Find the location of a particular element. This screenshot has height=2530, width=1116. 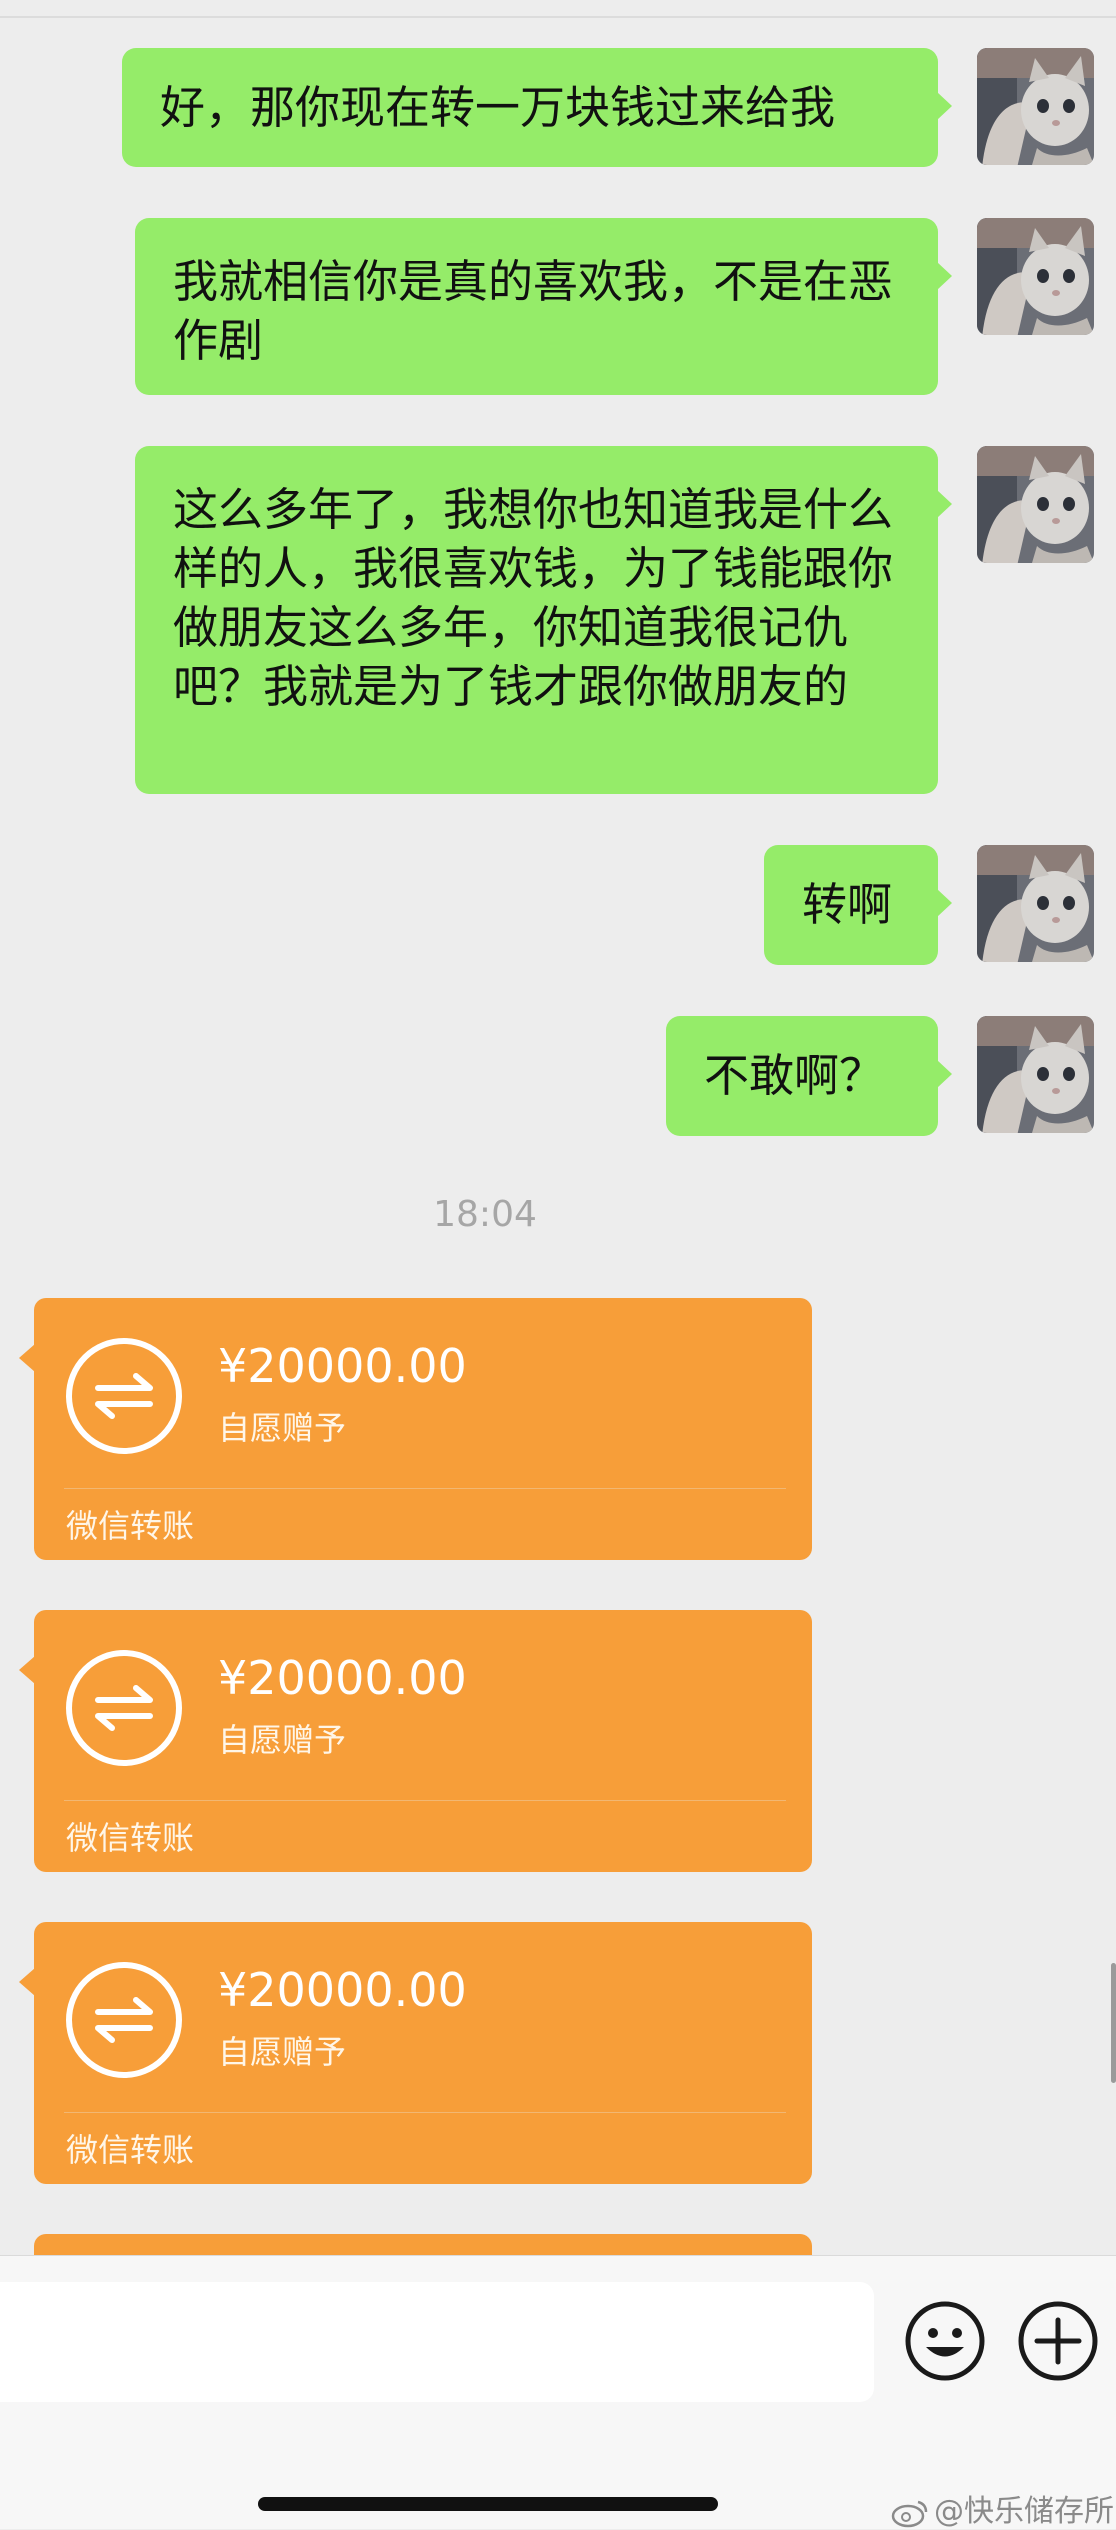

outgoing-message: 好，那你现在转一万块钱过来给我 is located at coordinates (537, 107).